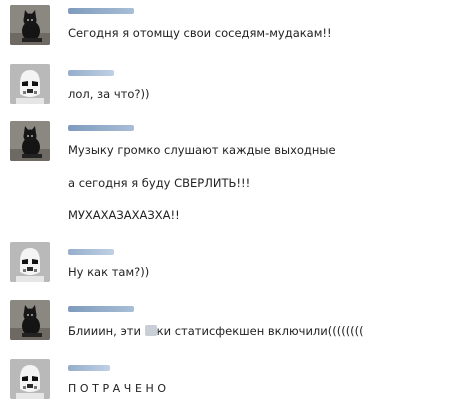 The height and width of the screenshot is (411, 458). Describe the element at coordinates (124, 215) in the screenshot. I see `message-text: МУХАХАЗАХАЗХА!!` at that location.